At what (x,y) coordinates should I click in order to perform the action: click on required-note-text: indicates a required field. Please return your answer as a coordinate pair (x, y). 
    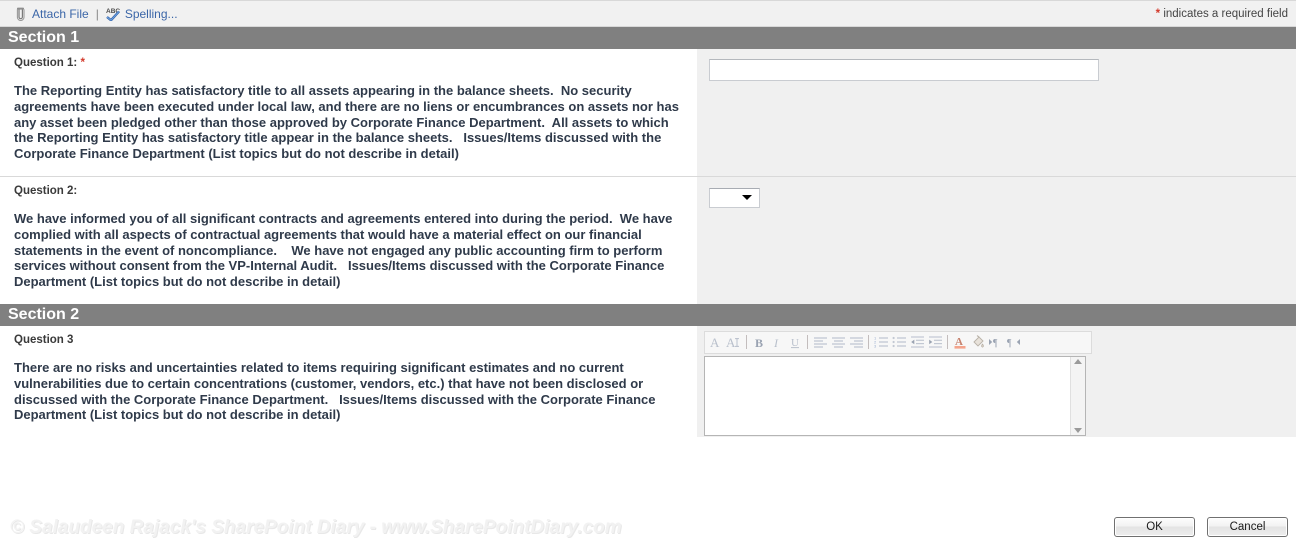
    Looking at the image, I should click on (1224, 13).